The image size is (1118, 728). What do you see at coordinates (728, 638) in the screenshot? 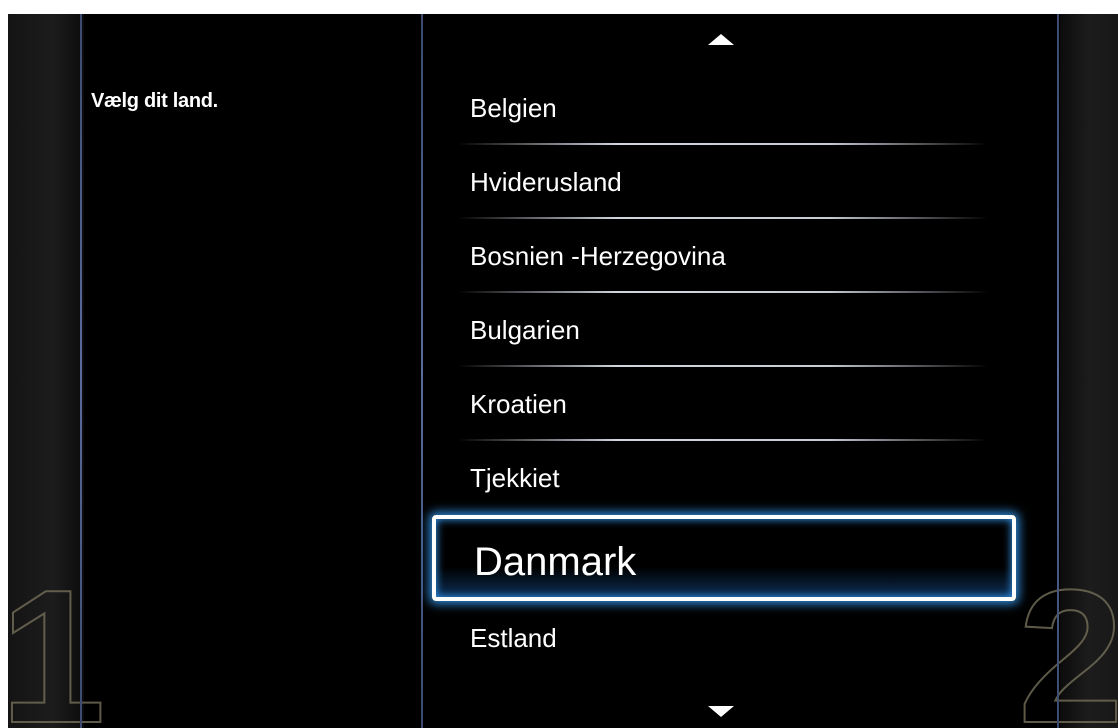
I see `list-item-estland: Estland` at bounding box center [728, 638].